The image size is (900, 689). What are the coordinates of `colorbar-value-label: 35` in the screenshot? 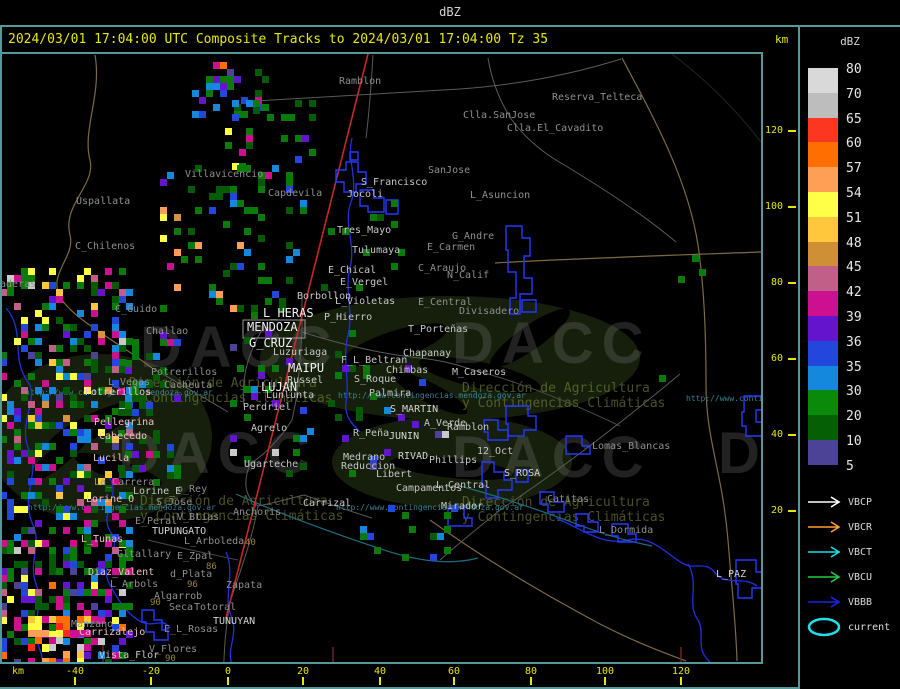 It's located at (854, 367).